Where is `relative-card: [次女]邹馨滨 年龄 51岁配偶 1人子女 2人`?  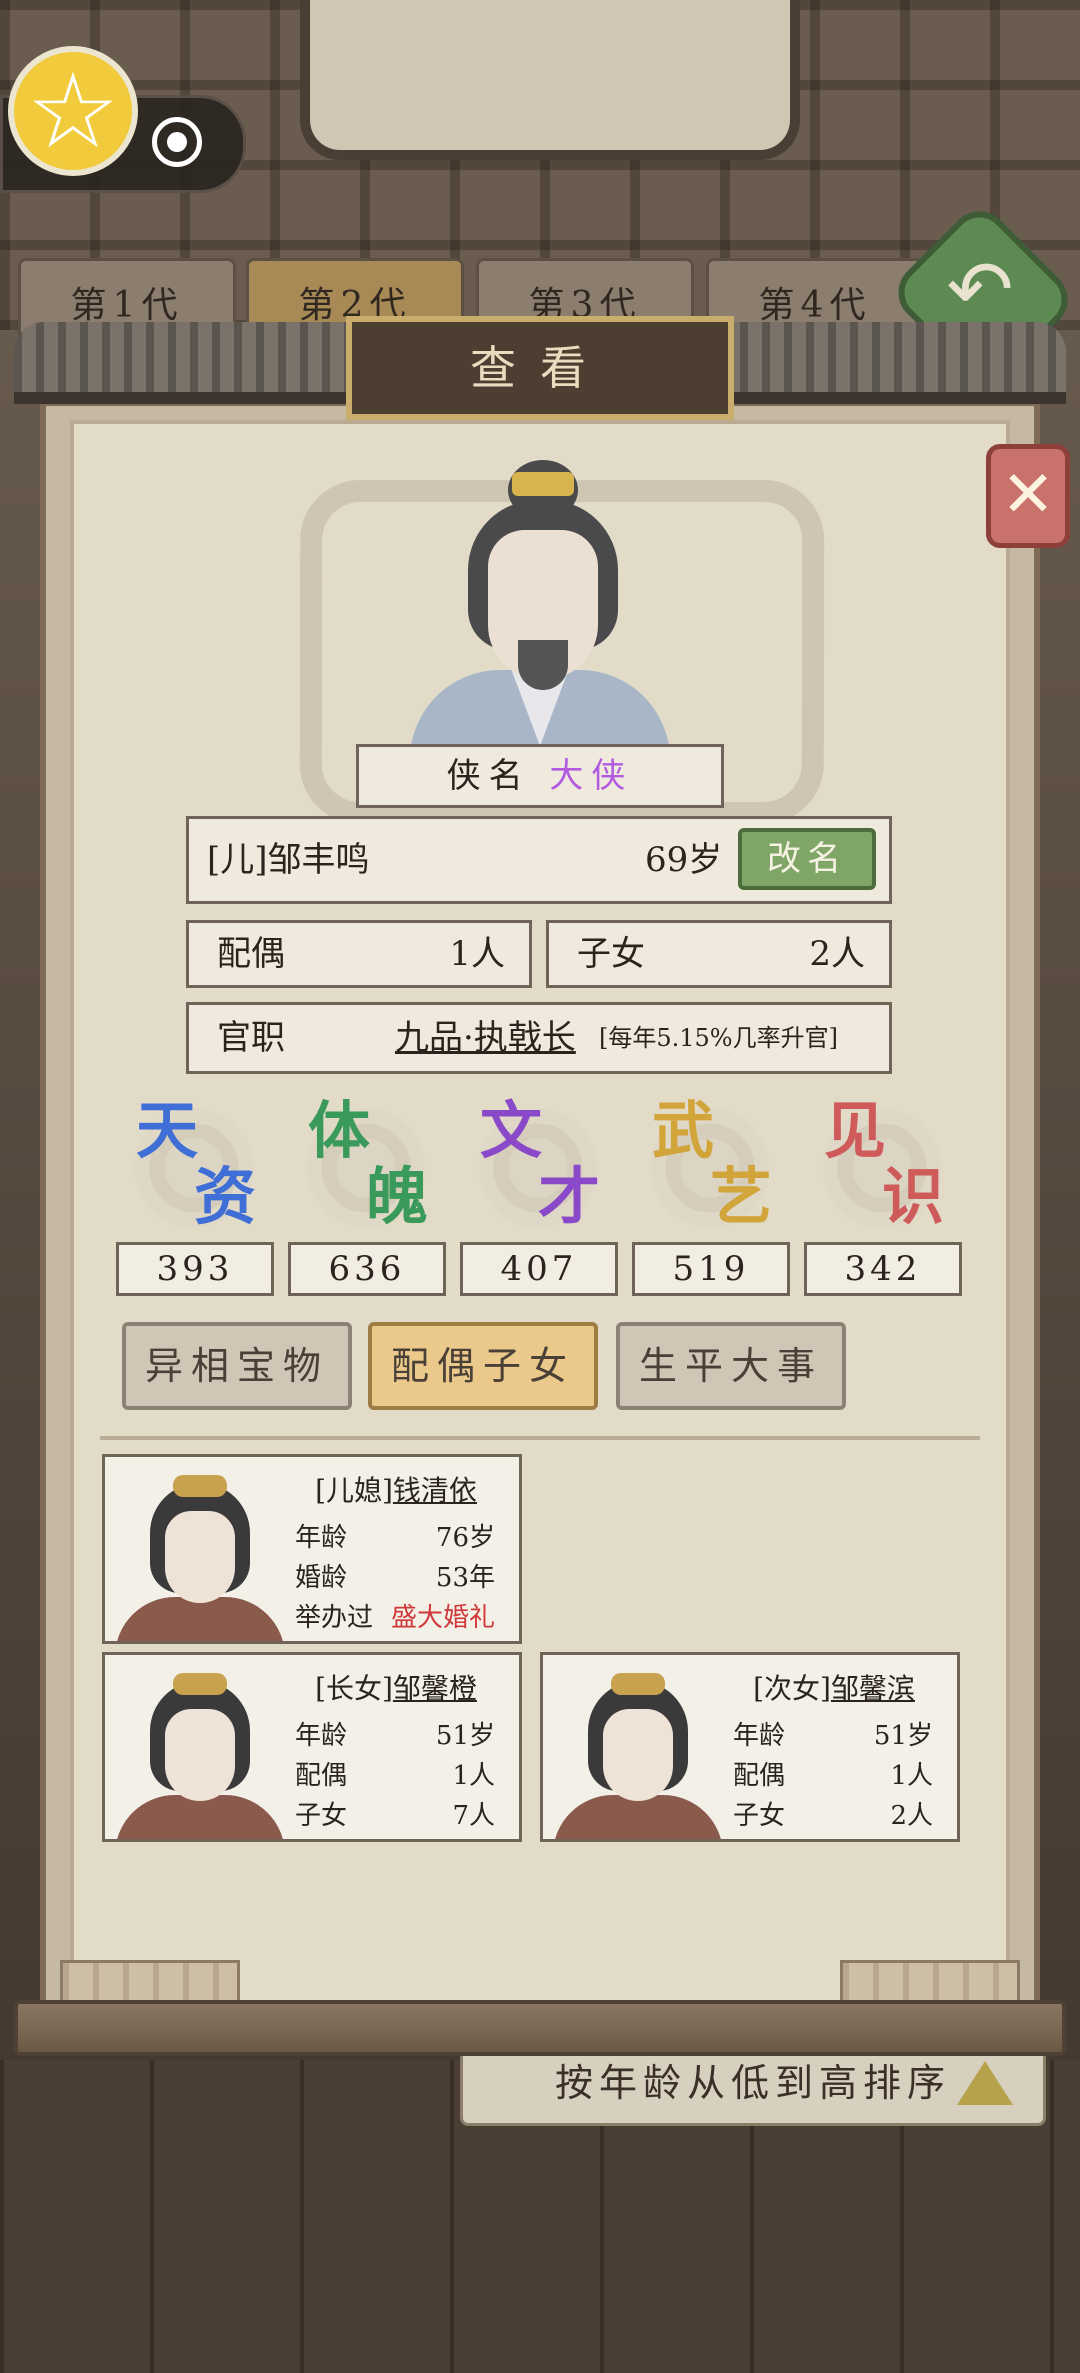
relative-card: [次女]邹馨滨 年龄 51岁配偶 1人子女 2人 is located at coordinates (750, 1747).